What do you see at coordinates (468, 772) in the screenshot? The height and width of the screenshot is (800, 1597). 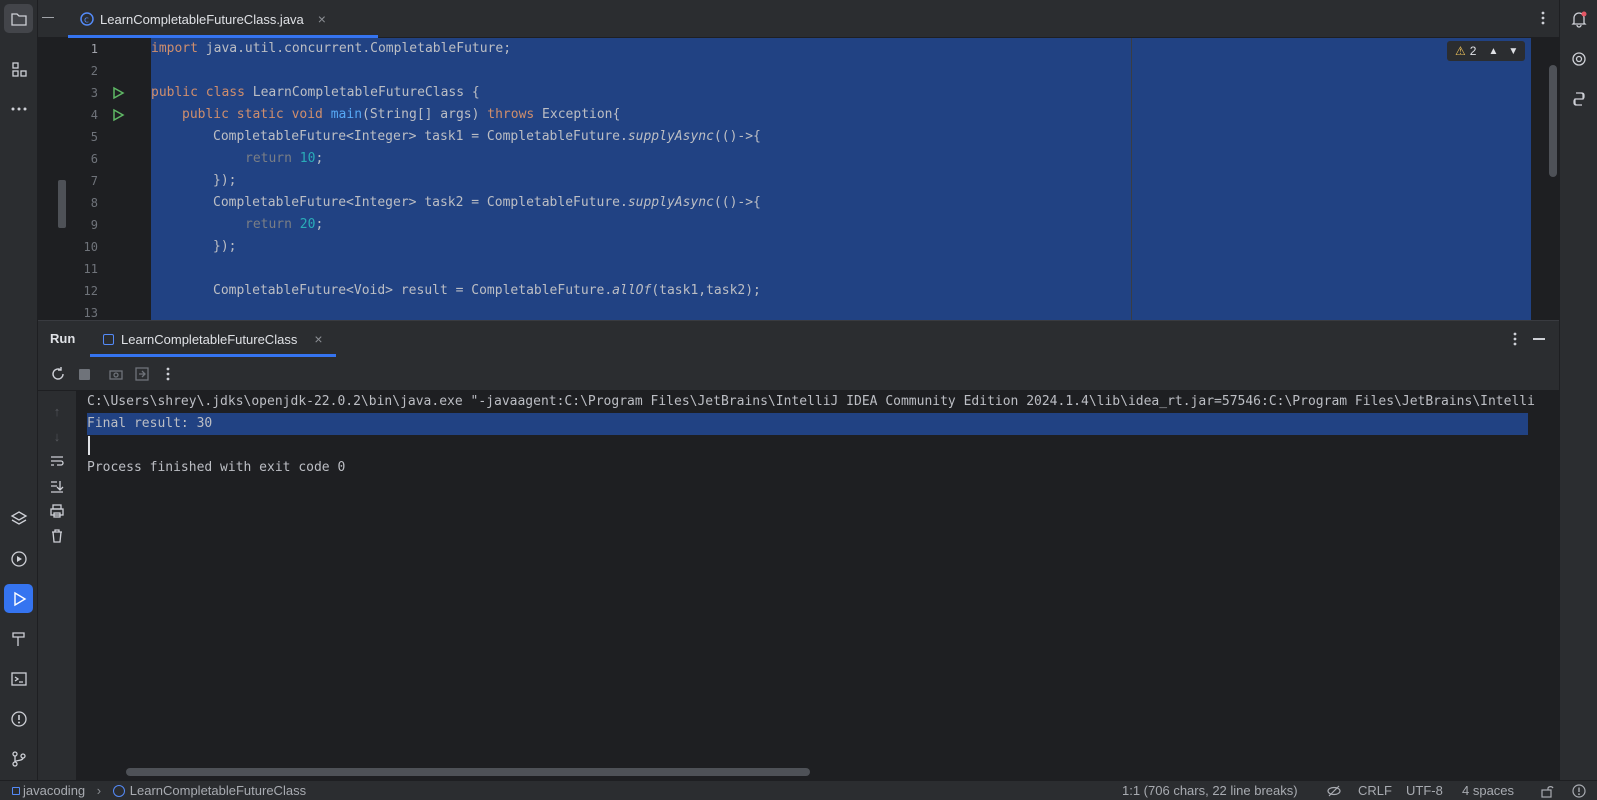 I see `console-horizontal-scrollbar` at bounding box center [468, 772].